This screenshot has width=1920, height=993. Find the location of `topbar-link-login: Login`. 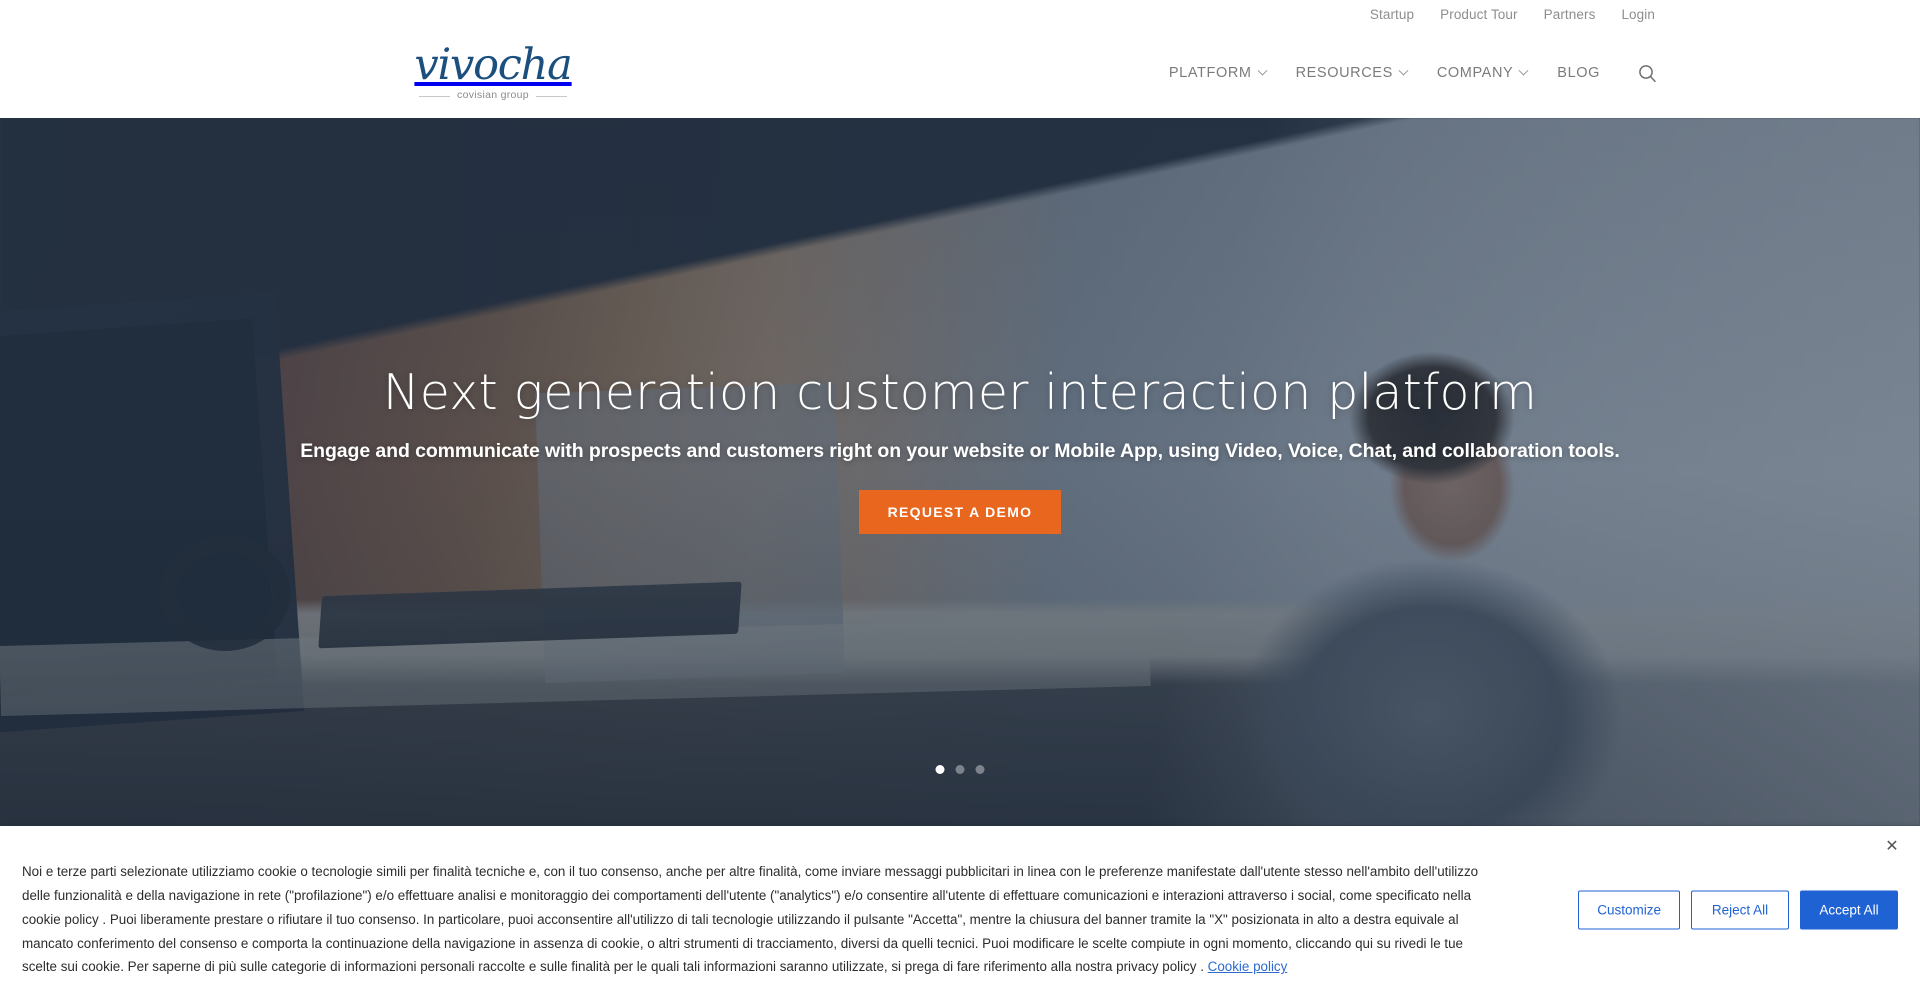

topbar-link-login: Login is located at coordinates (1638, 14).